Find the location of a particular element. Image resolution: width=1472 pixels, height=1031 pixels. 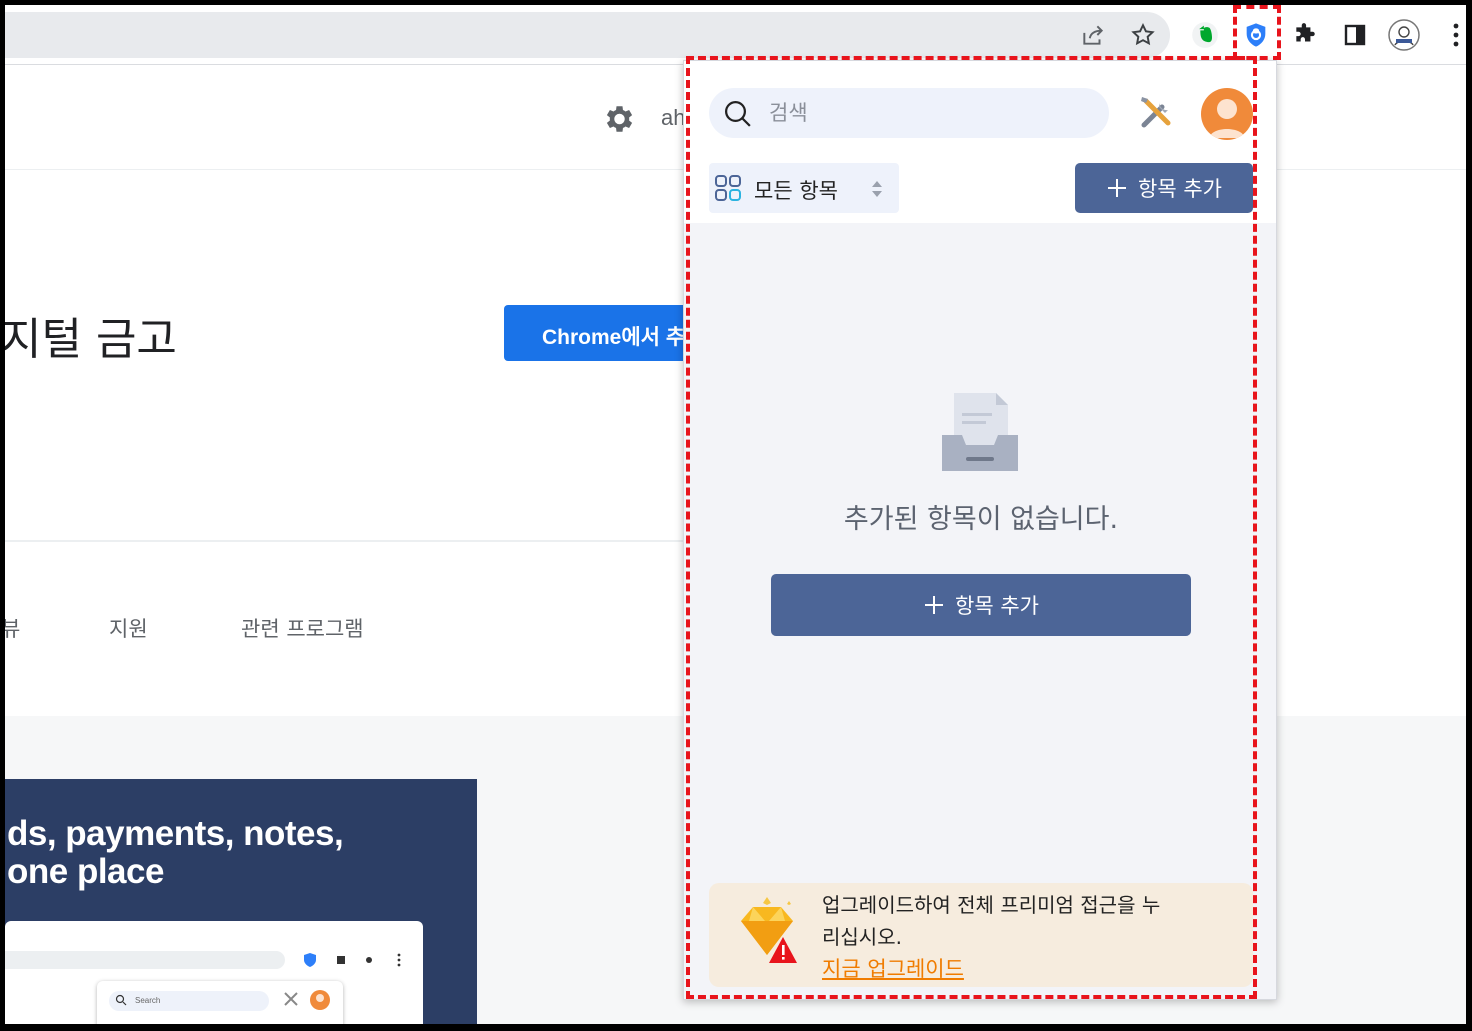

diamond-warning-icon is located at coordinates (767, 934).